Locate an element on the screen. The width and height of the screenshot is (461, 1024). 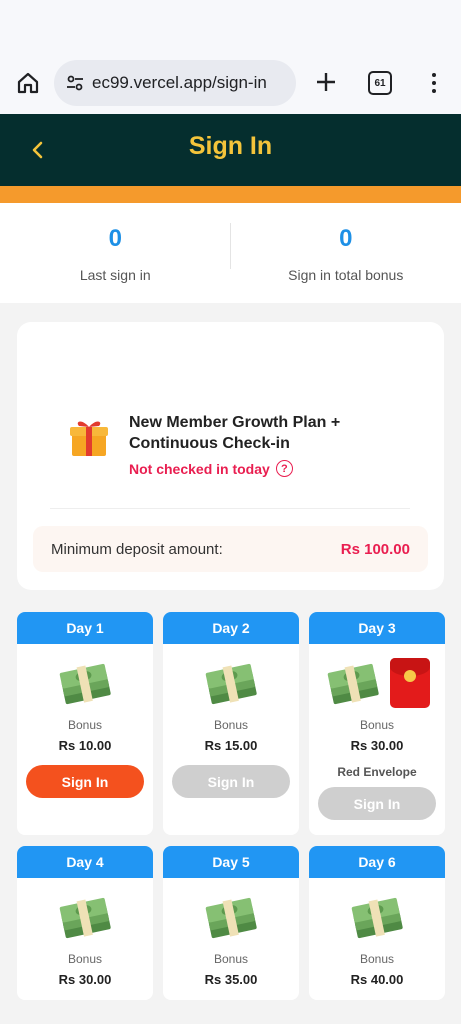
browser-toolbar: ec99.vercel.app/sign-in 61 is located at coordinates (230, 85).